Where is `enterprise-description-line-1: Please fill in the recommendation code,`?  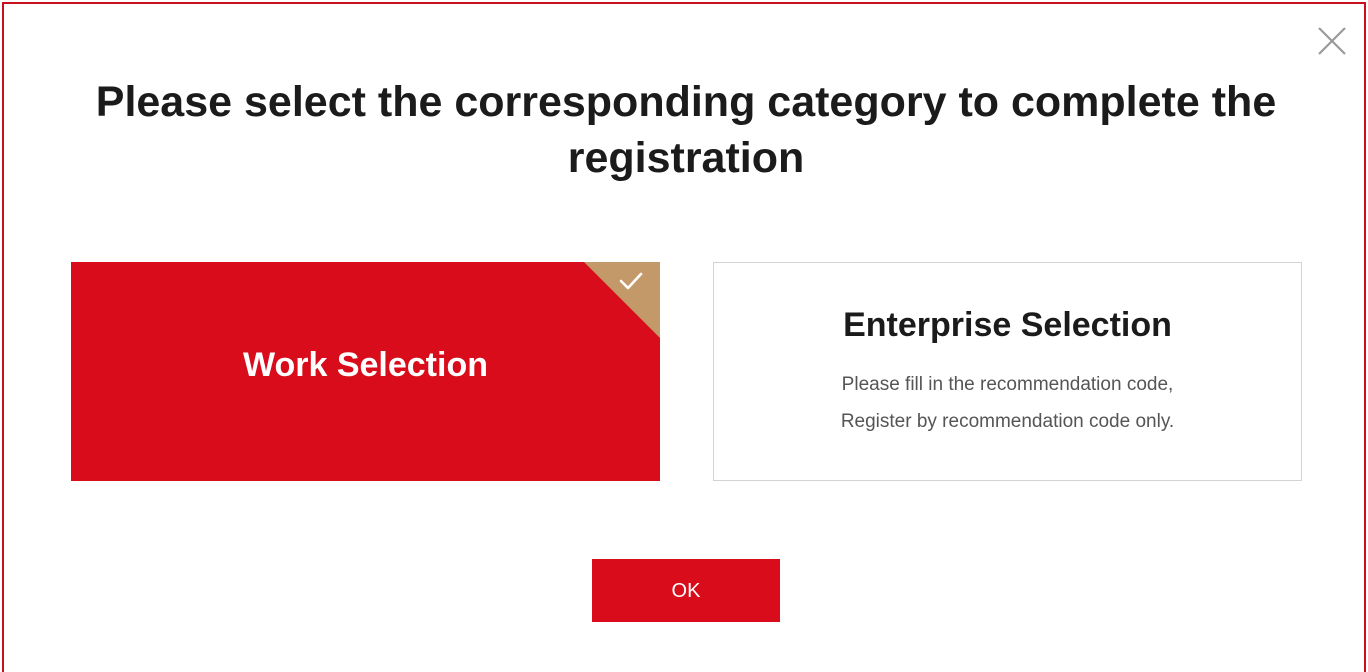 enterprise-description-line-1: Please fill in the recommendation code, is located at coordinates (1007, 384).